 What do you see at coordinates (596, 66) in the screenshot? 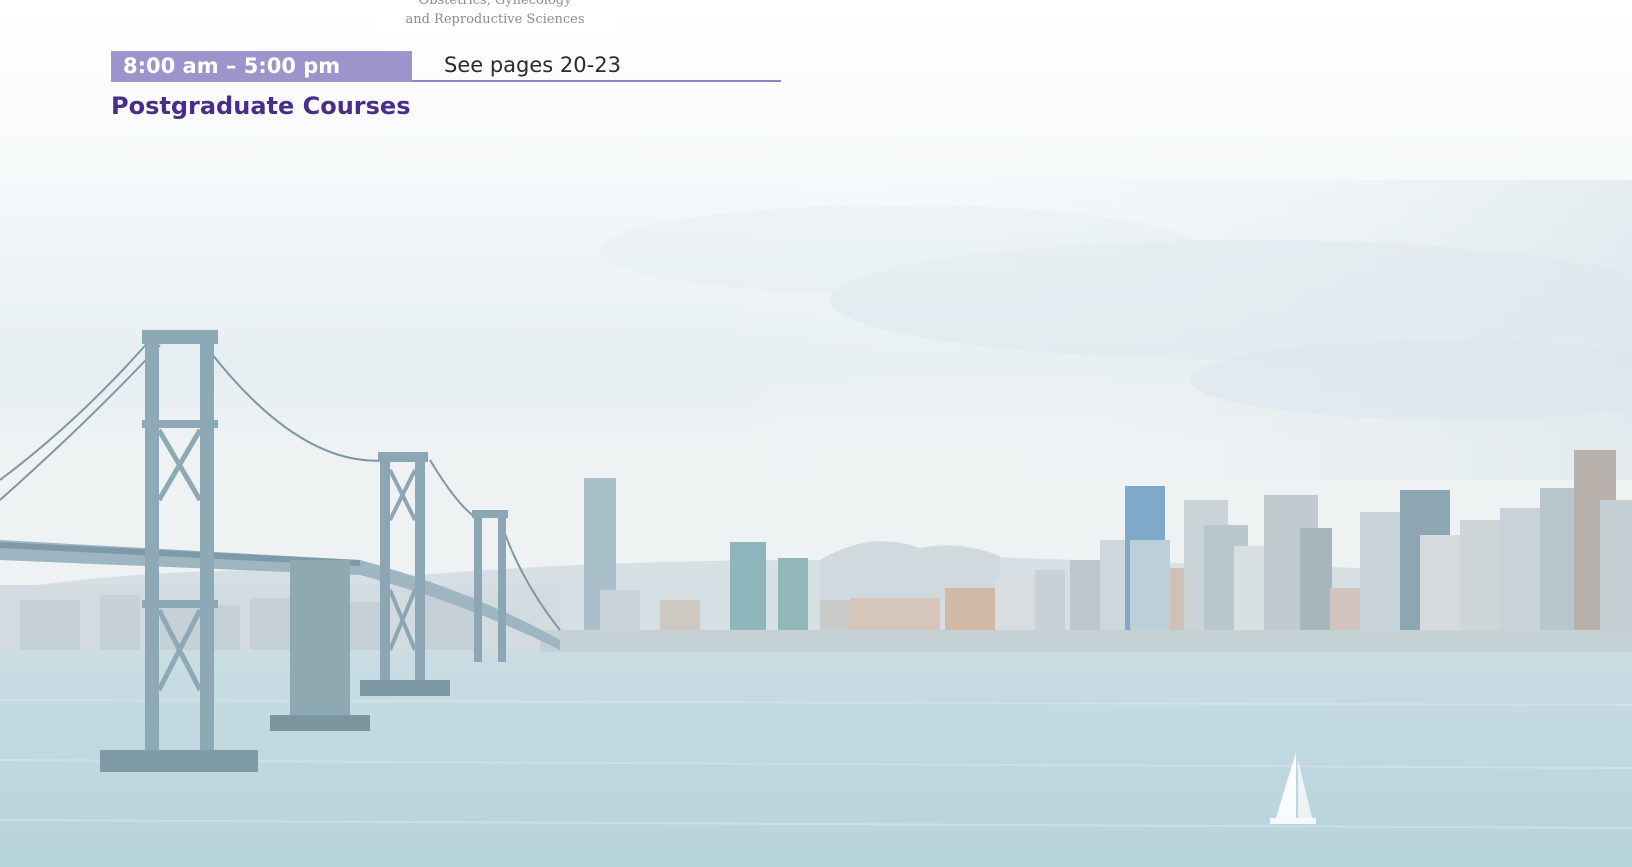
I see `pages-reference: See pages 20-23` at bounding box center [596, 66].